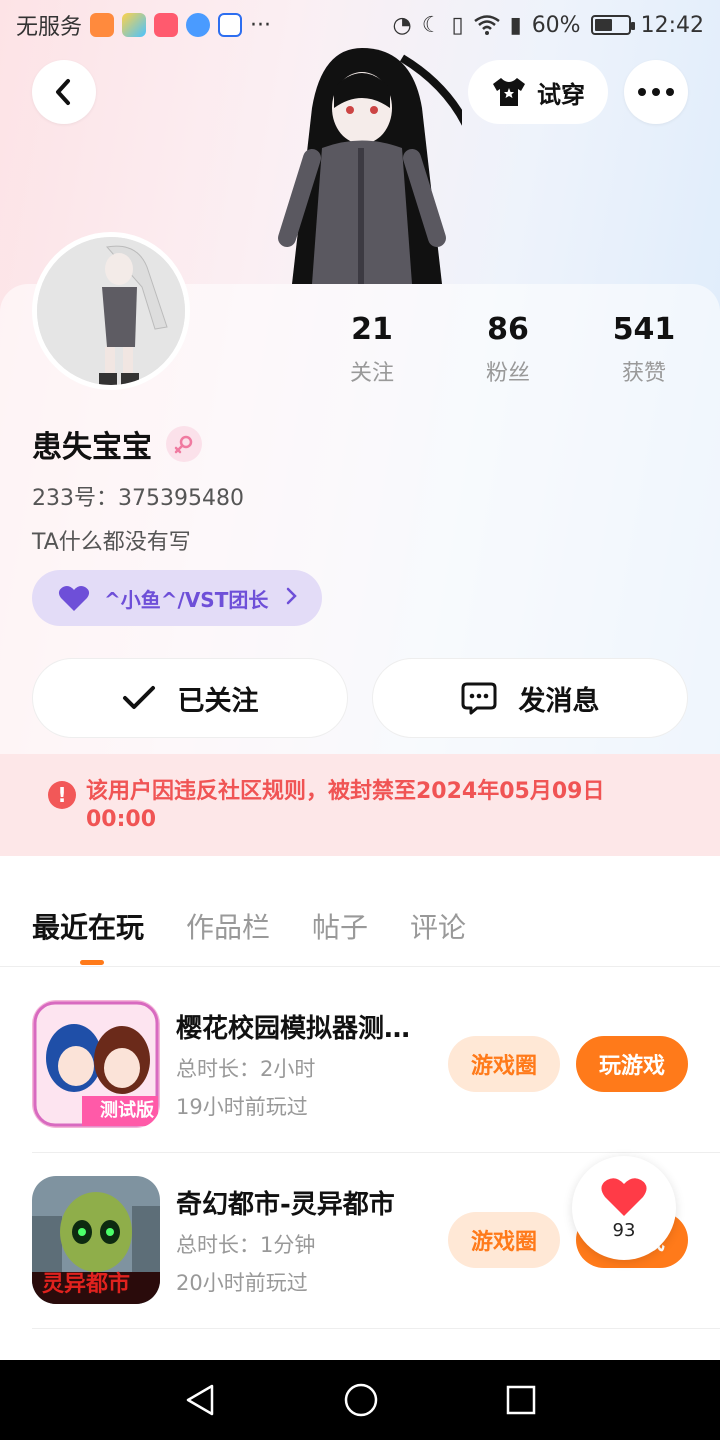  What do you see at coordinates (632, 1064) in the screenshot?
I see `play-game-button: 玩游戏` at bounding box center [632, 1064].